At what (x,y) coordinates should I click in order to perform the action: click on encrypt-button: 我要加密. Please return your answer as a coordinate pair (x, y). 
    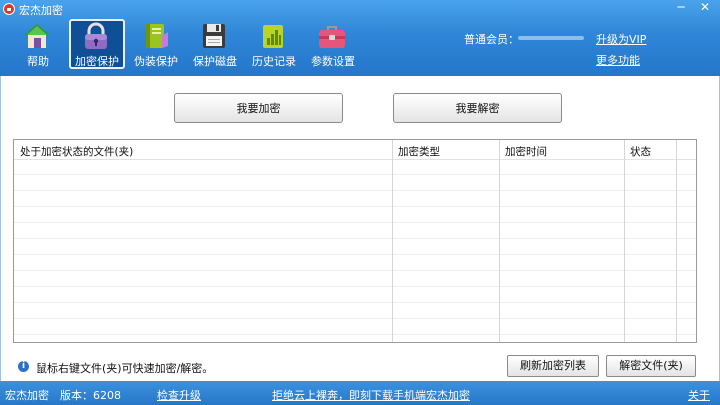
    Looking at the image, I should click on (258, 108).